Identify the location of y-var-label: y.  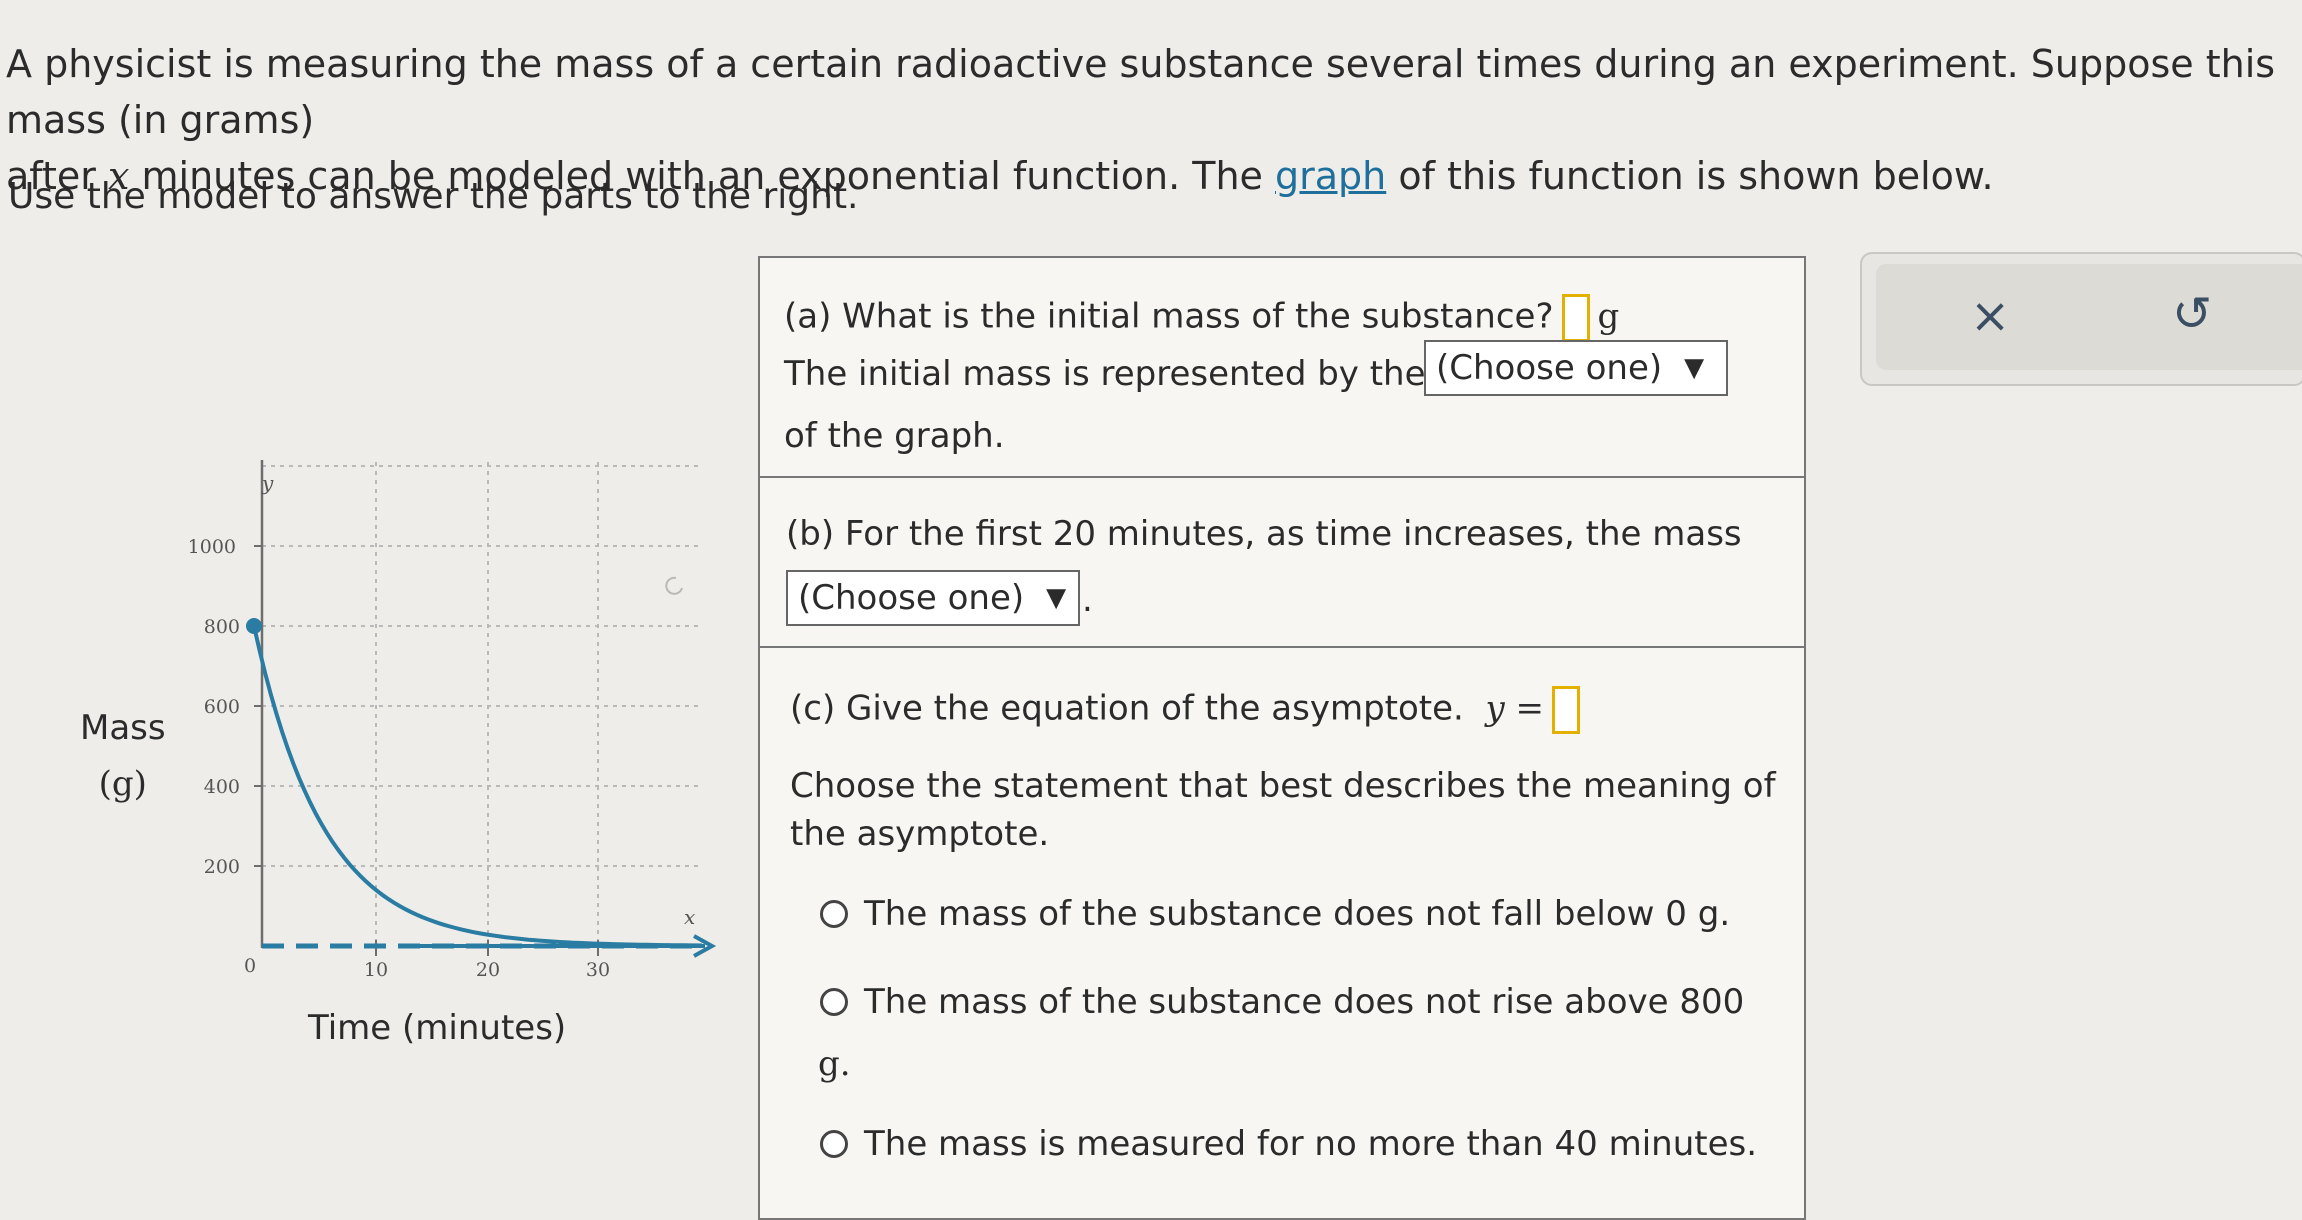
(267, 483).